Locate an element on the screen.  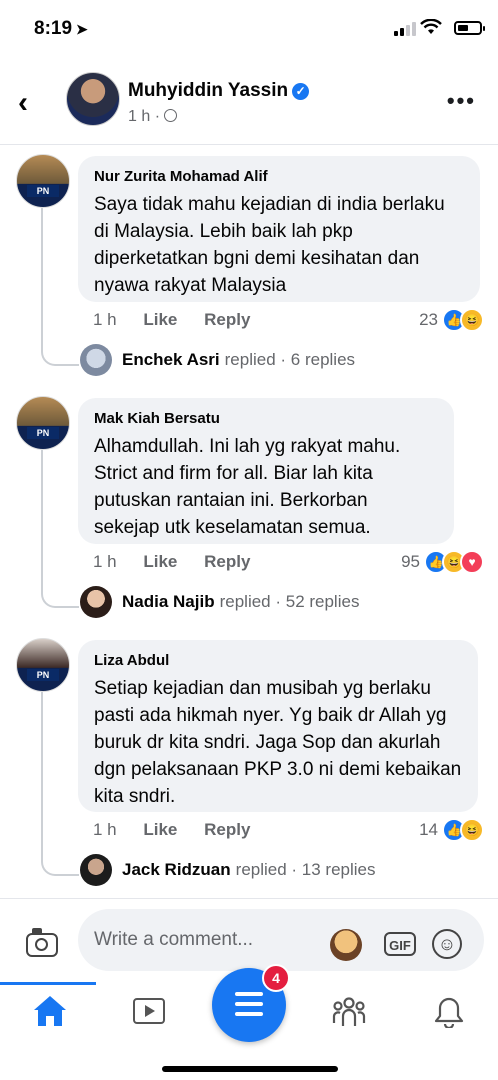
clock: 8:19 ➤ is located at coordinates (61, 29).